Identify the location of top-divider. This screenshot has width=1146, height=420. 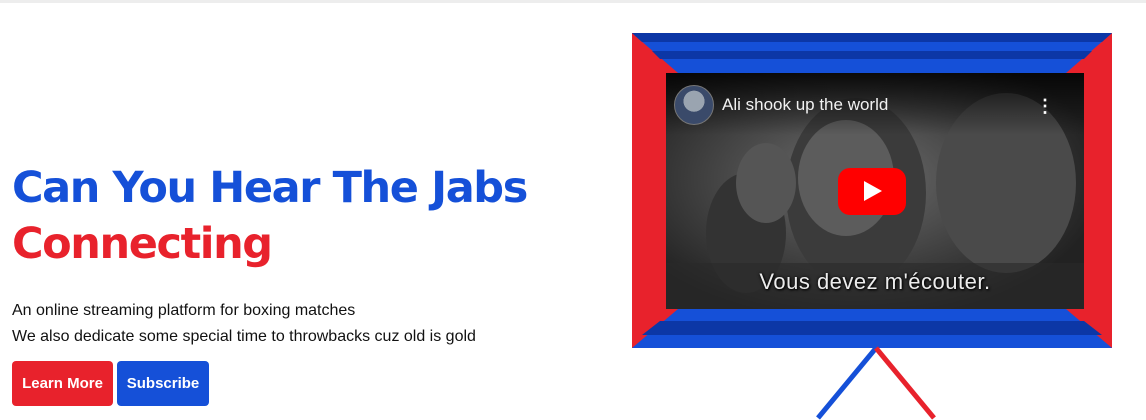
(573, 1).